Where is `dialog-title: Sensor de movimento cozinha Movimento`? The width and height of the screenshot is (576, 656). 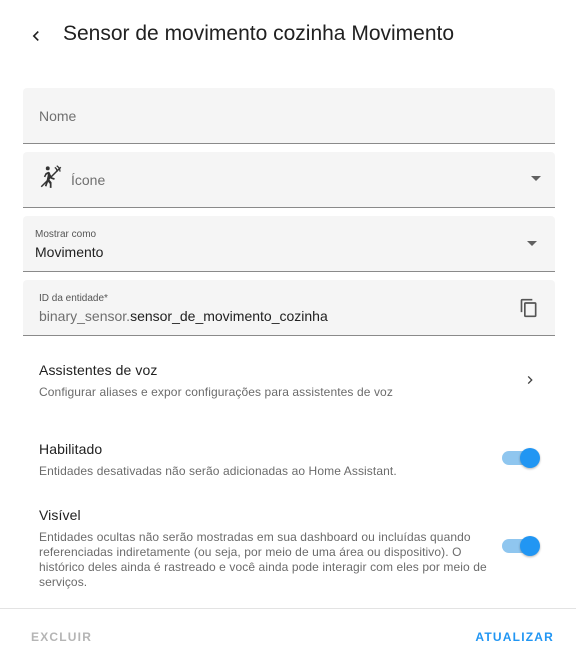
dialog-title: Sensor de movimento cozinha Movimento is located at coordinates (259, 33).